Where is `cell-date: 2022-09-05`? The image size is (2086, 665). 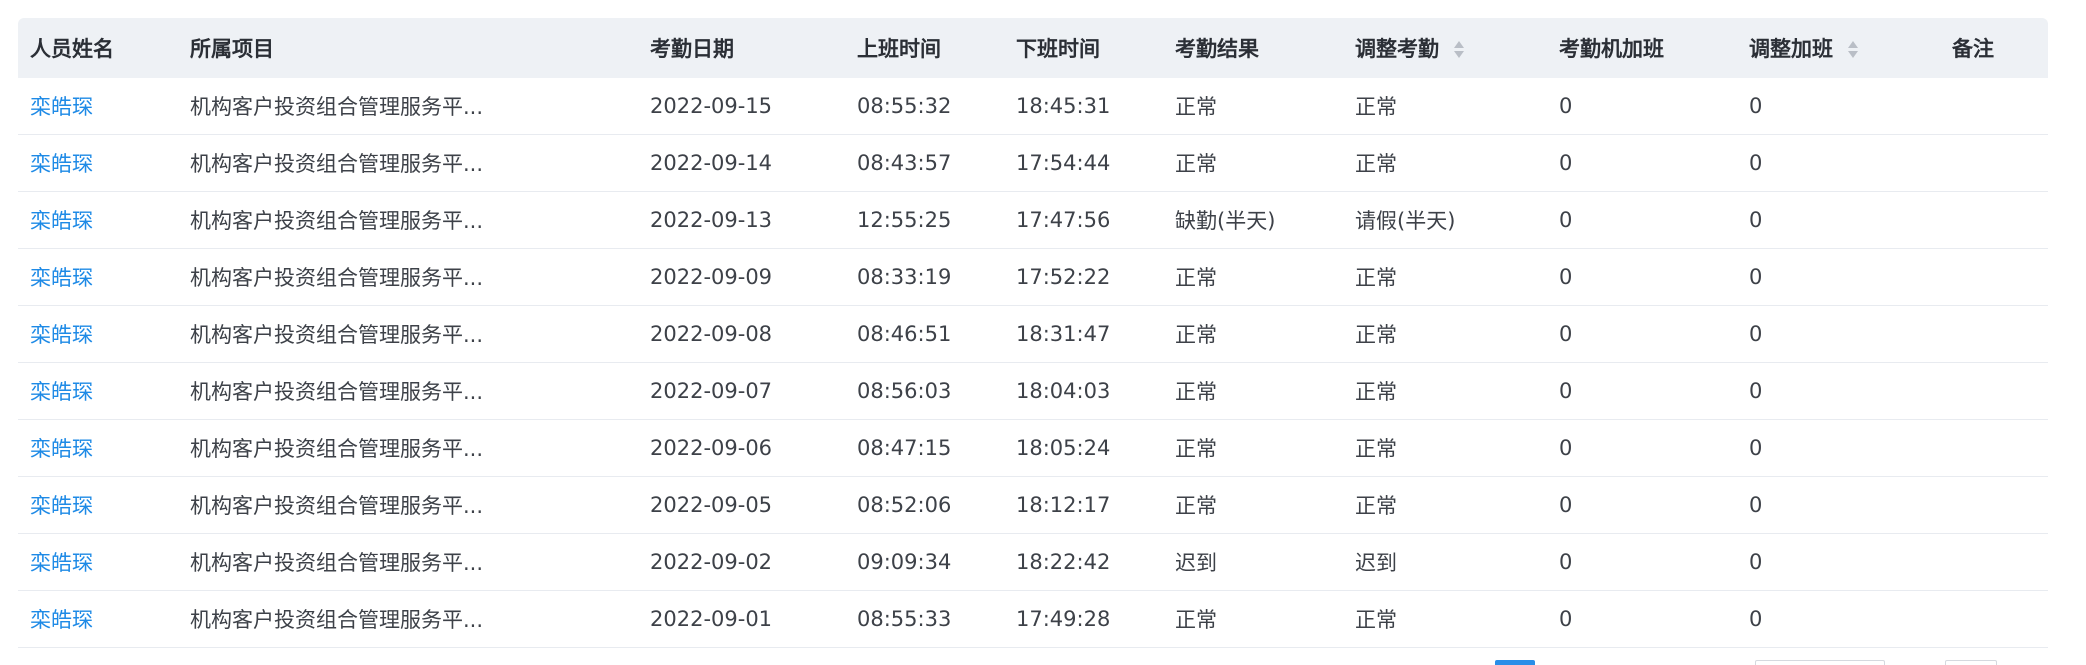
cell-date: 2022-09-05 is located at coordinates (741, 505).